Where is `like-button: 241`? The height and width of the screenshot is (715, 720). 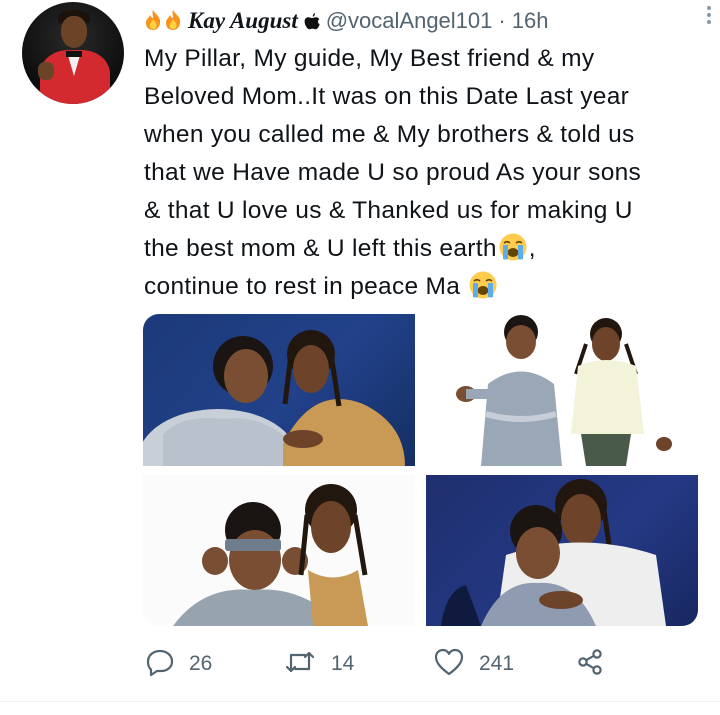 like-button: 241 is located at coordinates (473, 664).